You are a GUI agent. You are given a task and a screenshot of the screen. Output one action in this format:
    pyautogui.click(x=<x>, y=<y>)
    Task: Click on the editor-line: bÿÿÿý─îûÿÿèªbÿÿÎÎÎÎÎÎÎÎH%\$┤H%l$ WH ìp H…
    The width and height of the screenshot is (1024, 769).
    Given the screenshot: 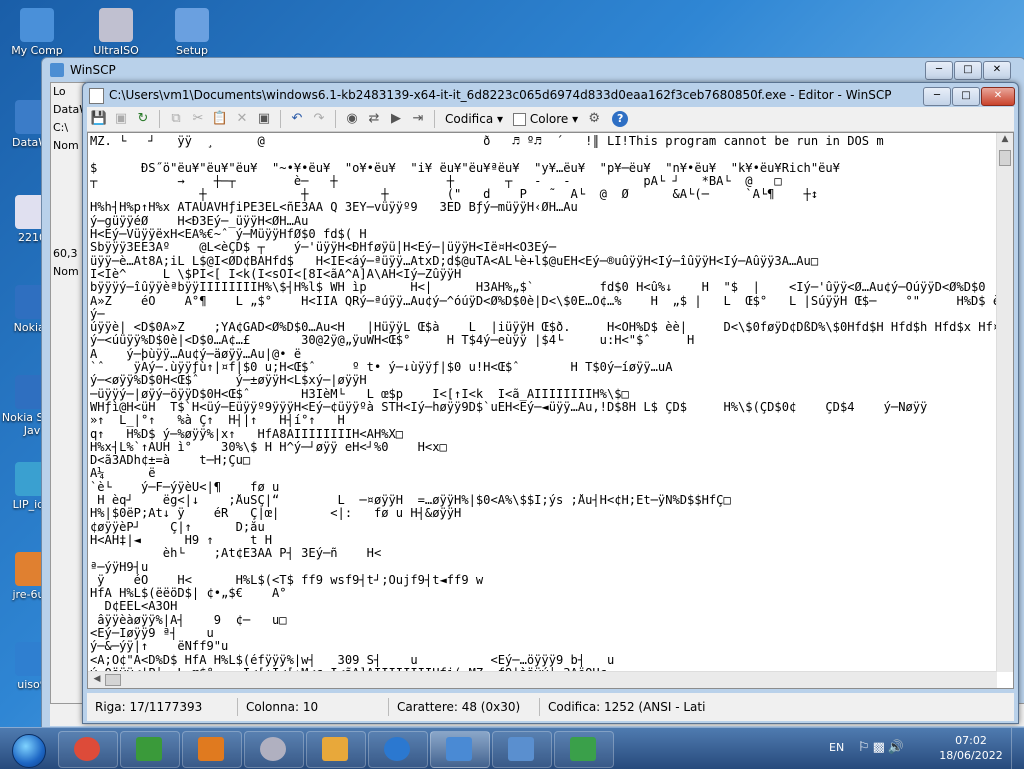 What is the action you would take?
    pyautogui.click(x=543, y=287)
    